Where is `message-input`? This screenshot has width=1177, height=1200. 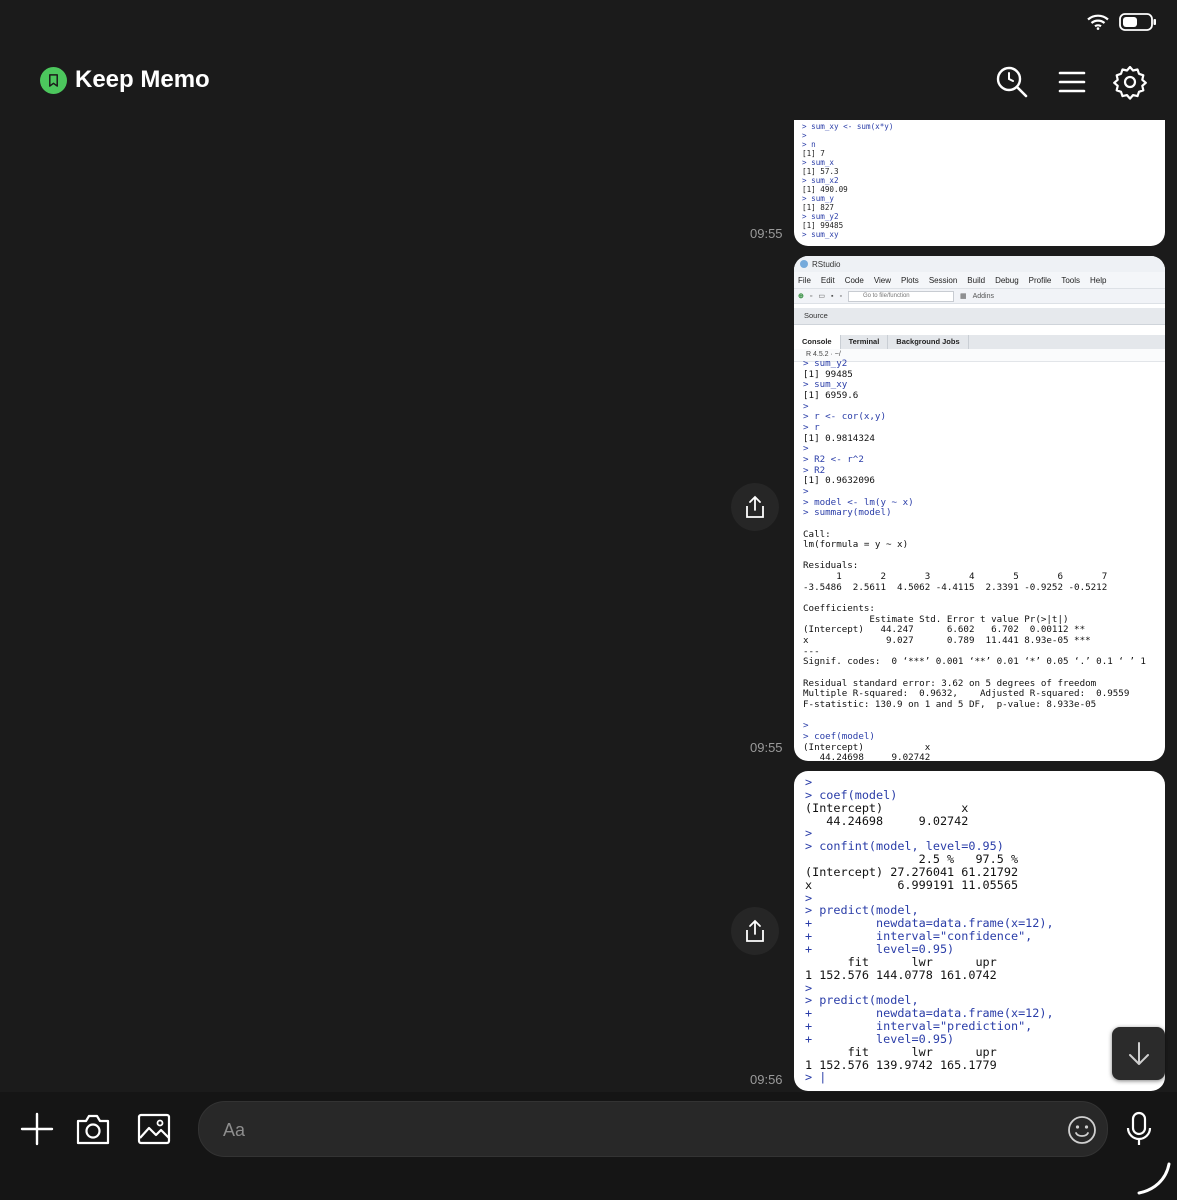
message-input is located at coordinates (633, 1130).